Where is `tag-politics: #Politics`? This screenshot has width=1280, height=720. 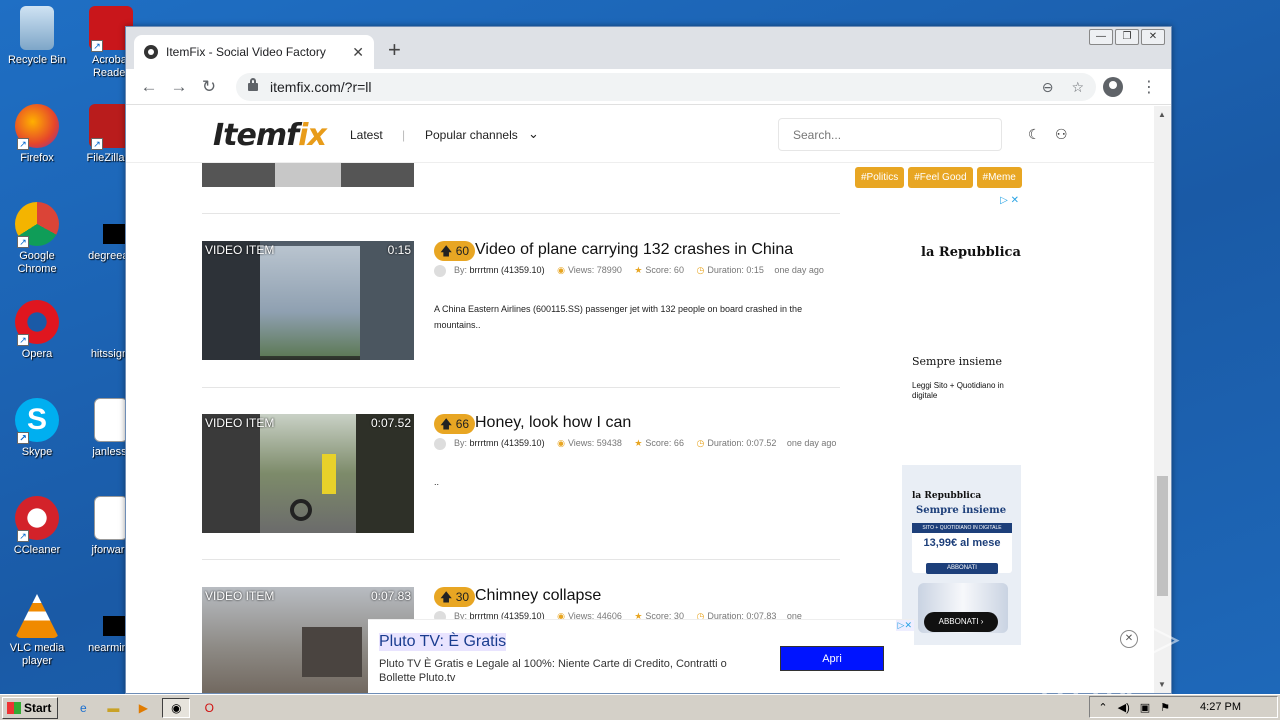 tag-politics: #Politics is located at coordinates (880, 177).